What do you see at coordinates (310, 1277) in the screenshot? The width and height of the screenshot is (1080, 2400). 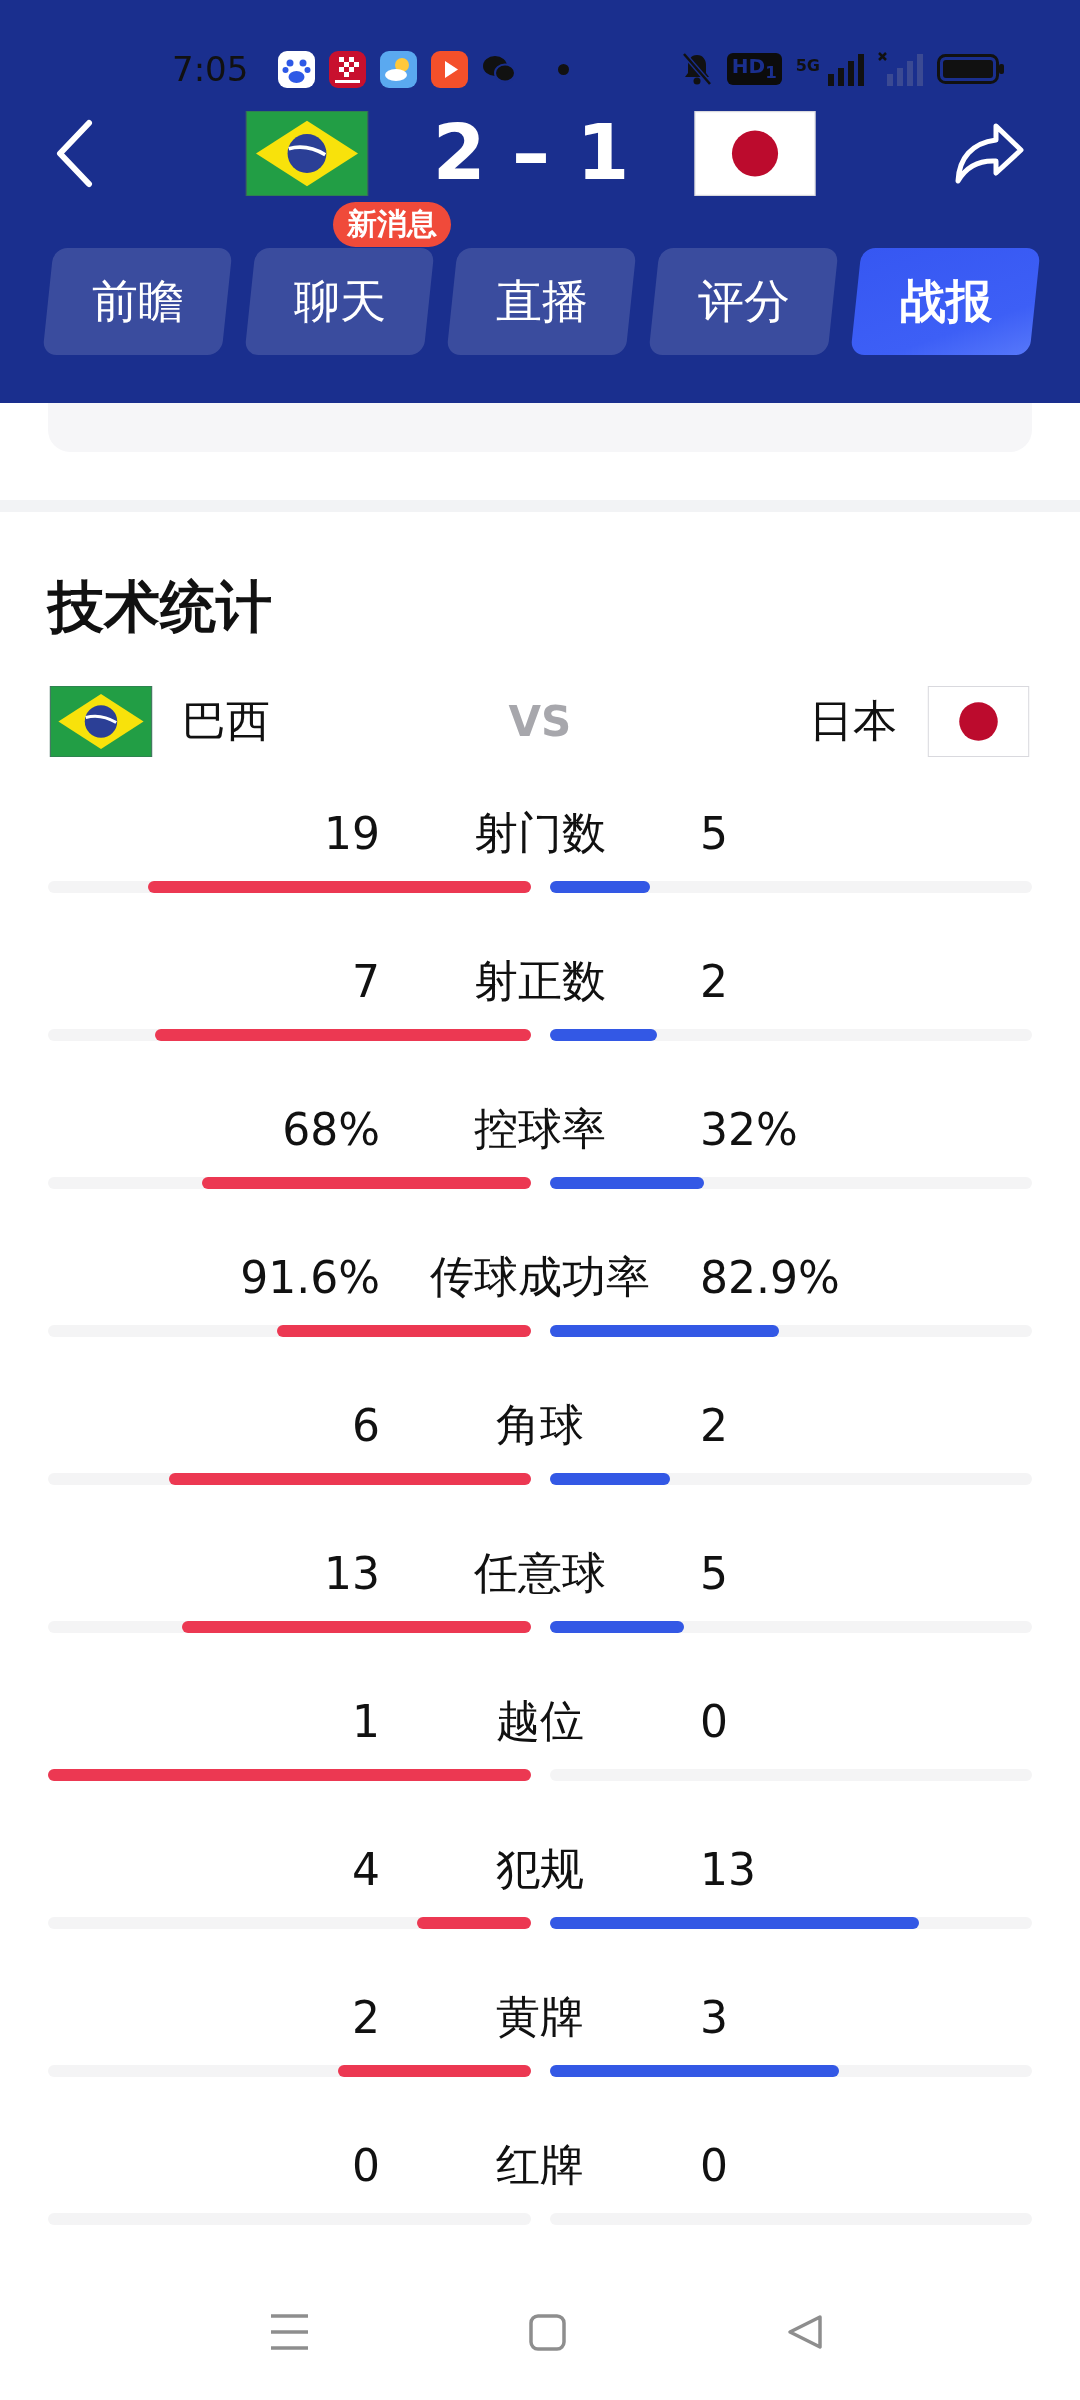 I see `stat-value: 91.6%` at bounding box center [310, 1277].